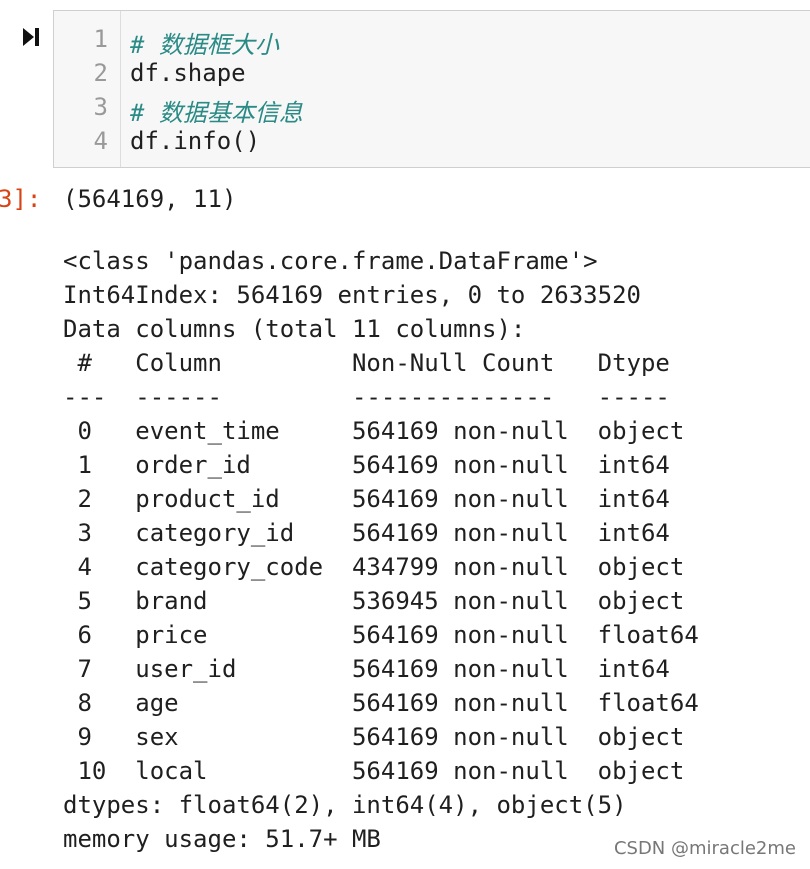 The image size is (810, 869). What do you see at coordinates (374, 431) in the screenshot?
I see `info-table-row: 0 event_time 564169 non-null object` at bounding box center [374, 431].